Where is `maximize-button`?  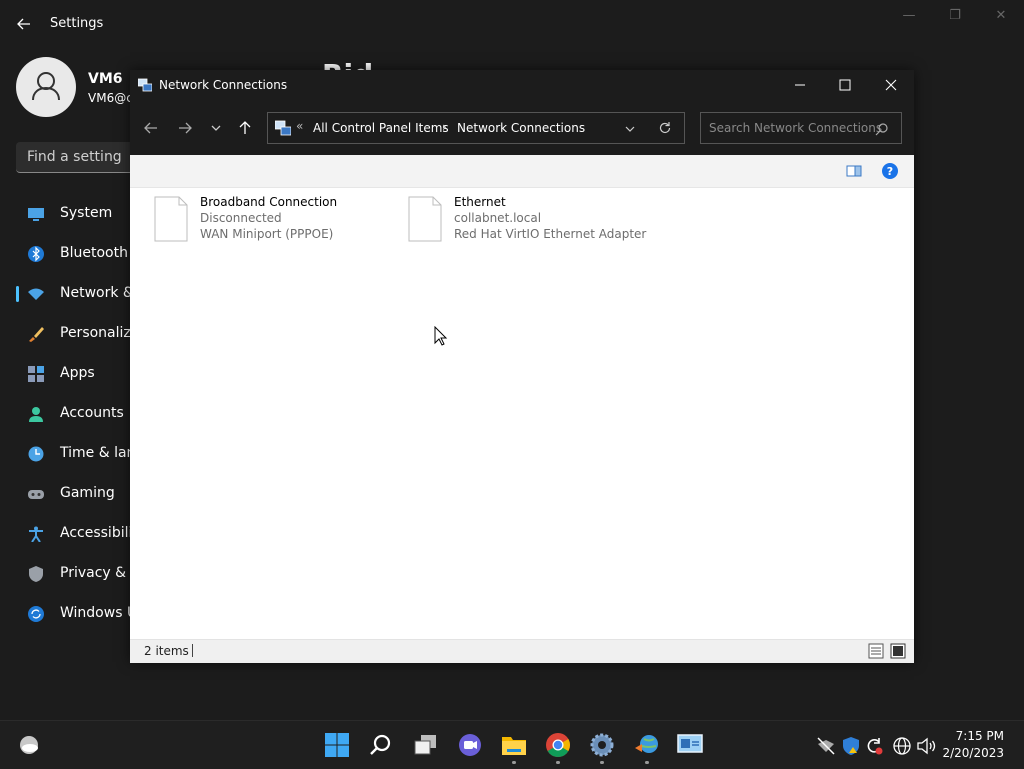
maximize-button is located at coordinates (845, 85).